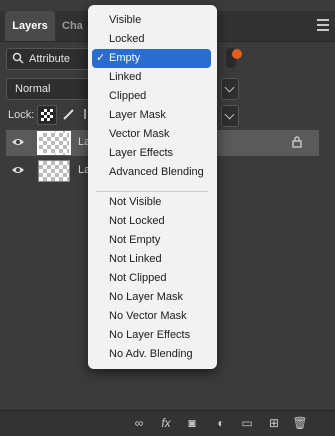  What do you see at coordinates (152, 39) in the screenshot?
I see `menu-item-locked: Locked` at bounding box center [152, 39].